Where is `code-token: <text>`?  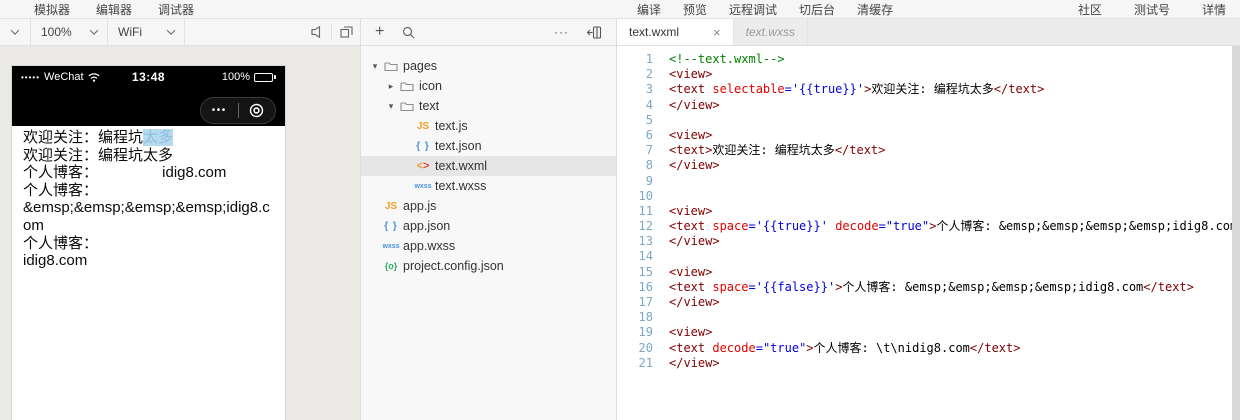
code-token: <text> is located at coordinates (691, 150).